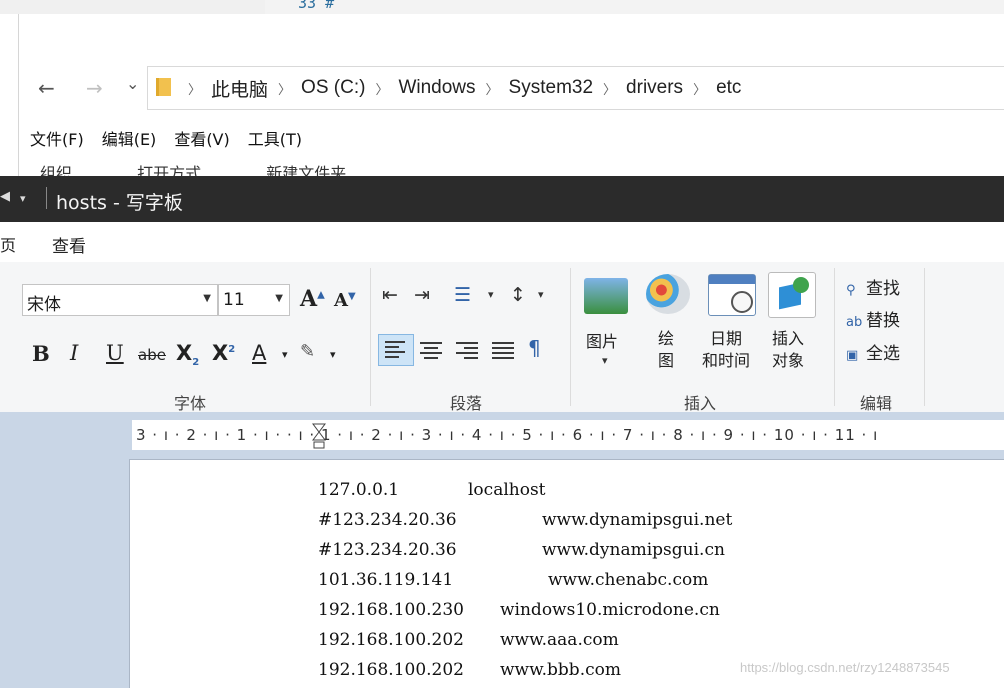 The height and width of the screenshot is (688, 1004). Describe the element at coordinates (74, 353) in the screenshot. I see `italic-icon: I` at that location.